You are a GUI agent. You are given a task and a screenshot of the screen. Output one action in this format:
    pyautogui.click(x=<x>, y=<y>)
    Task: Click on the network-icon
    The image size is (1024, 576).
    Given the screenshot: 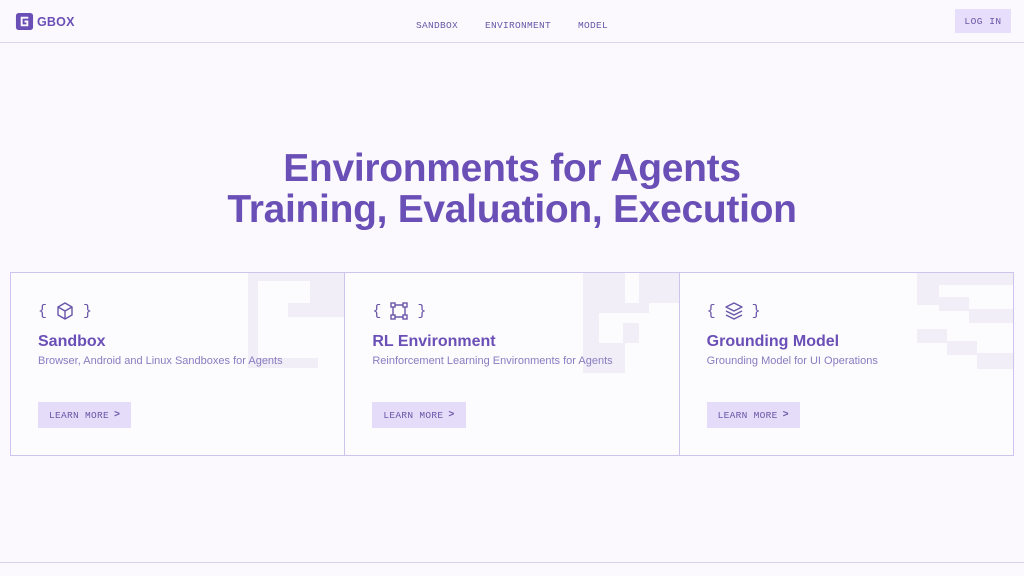 What is the action you would take?
    pyautogui.click(x=399, y=311)
    